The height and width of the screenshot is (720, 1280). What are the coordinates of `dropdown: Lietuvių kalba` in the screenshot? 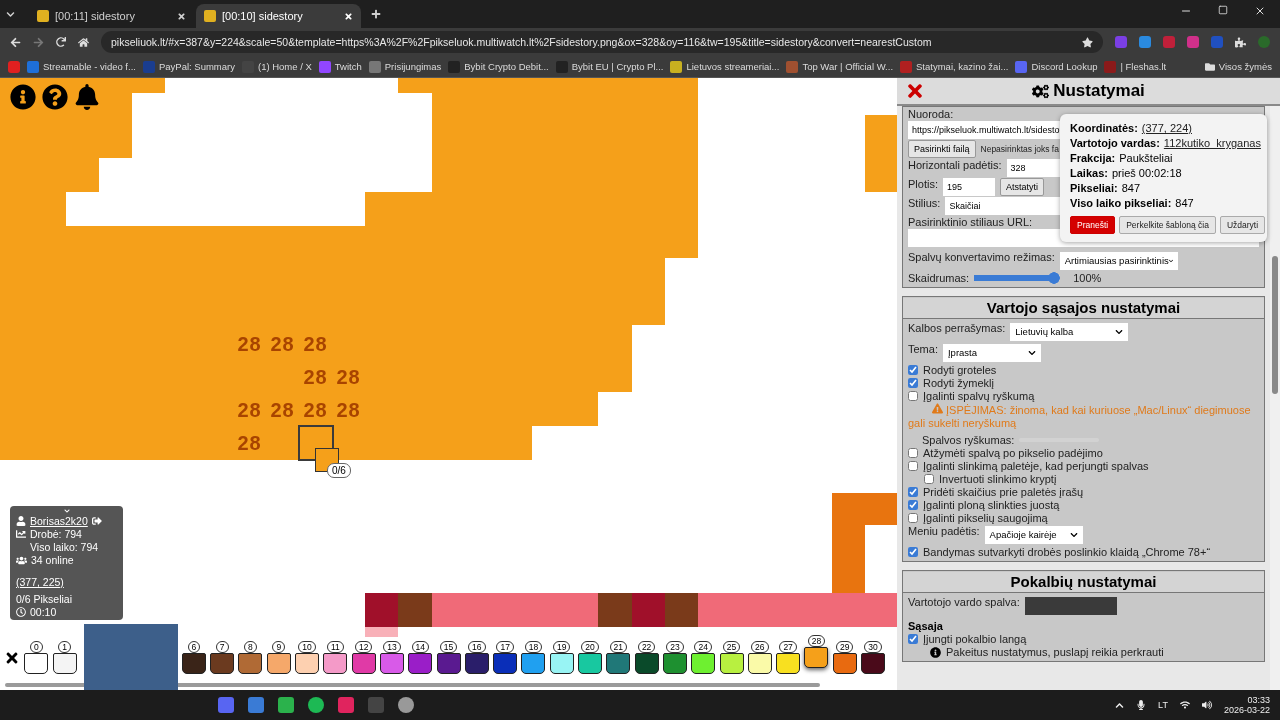 It's located at (1069, 332).